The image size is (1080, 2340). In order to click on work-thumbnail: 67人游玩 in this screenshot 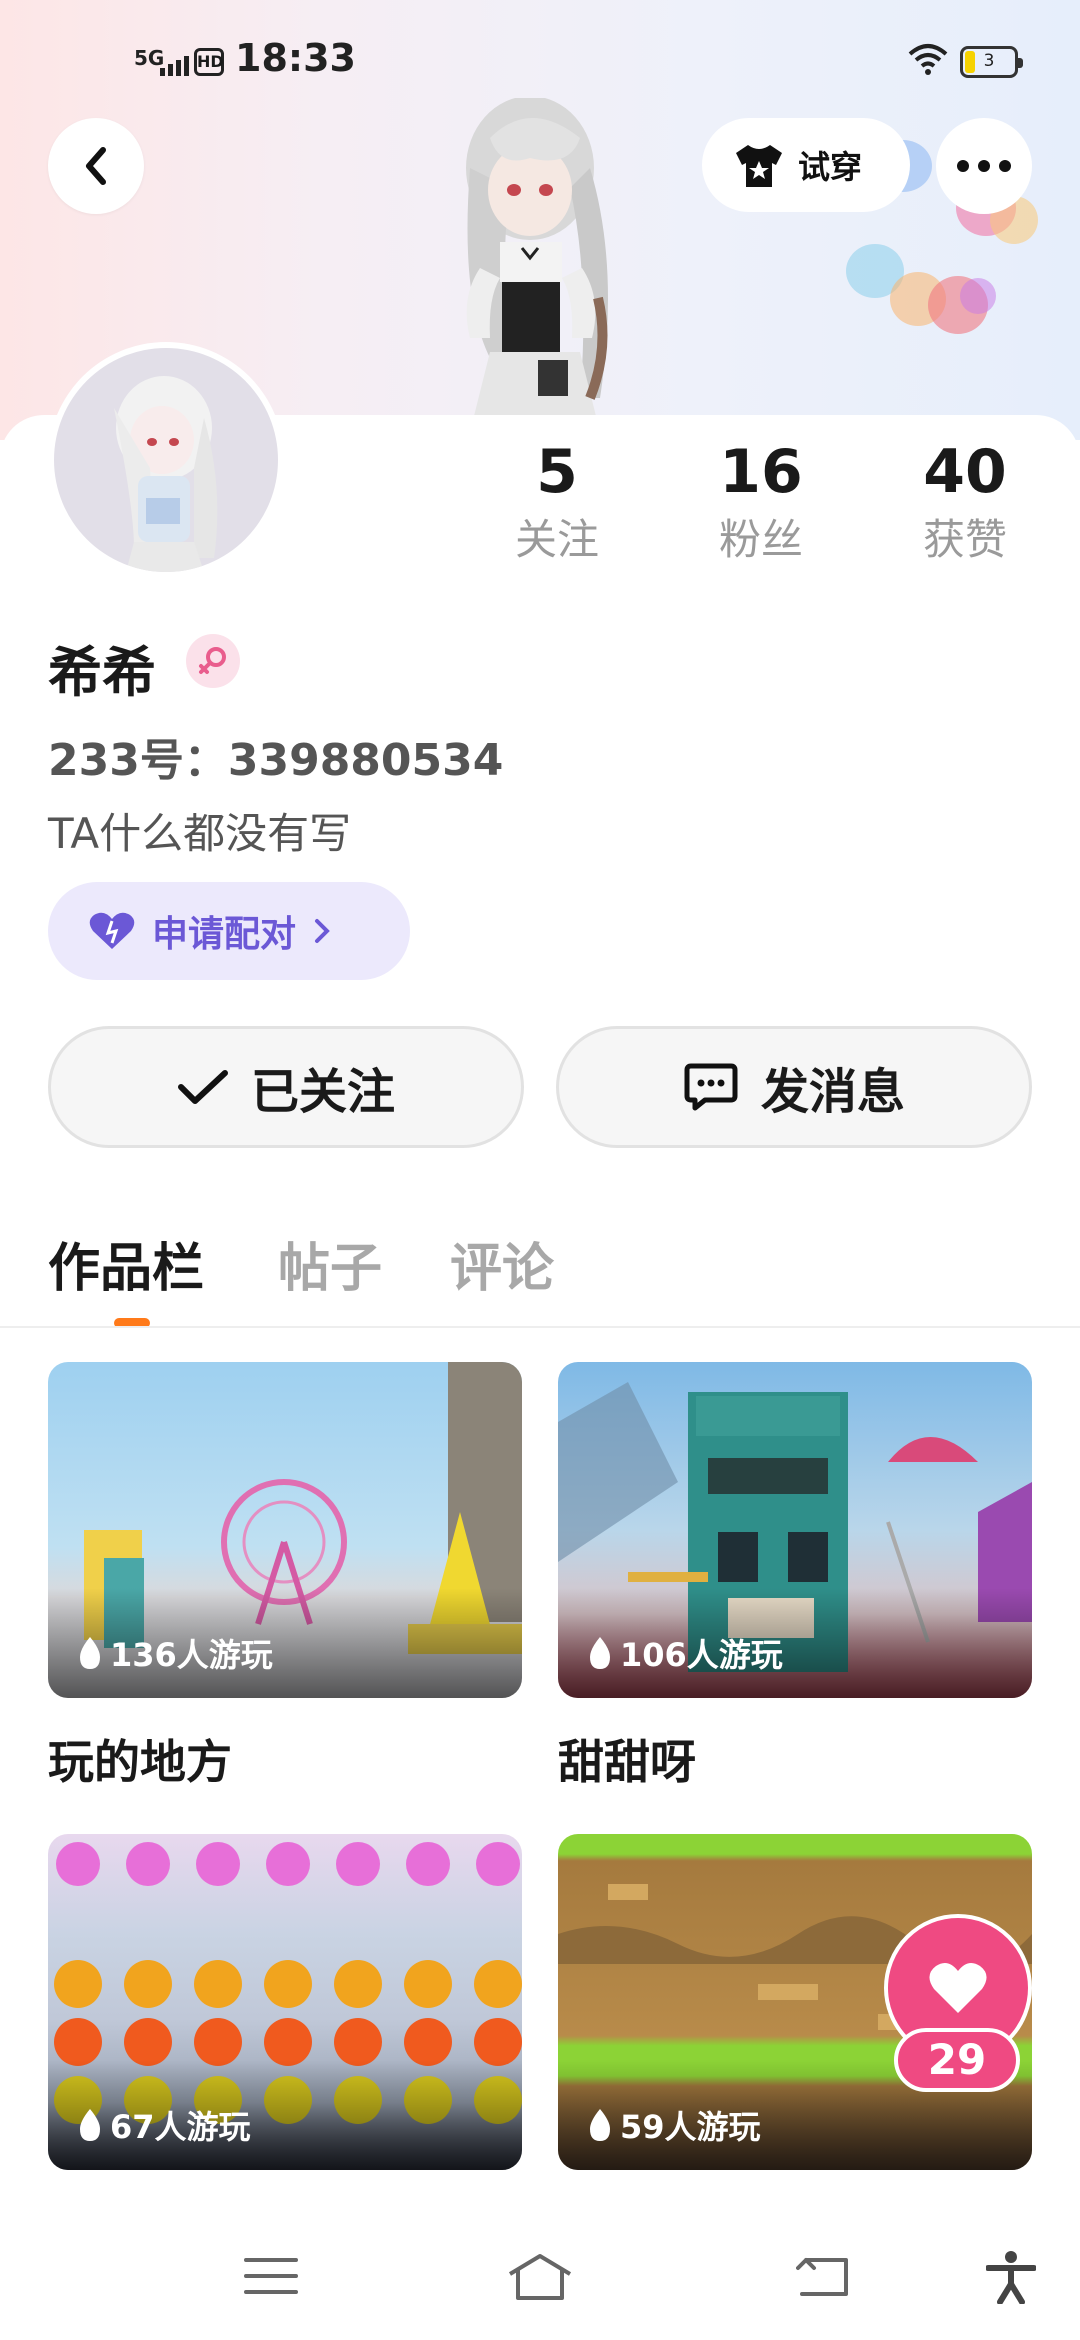, I will do `click(285, 2002)`.